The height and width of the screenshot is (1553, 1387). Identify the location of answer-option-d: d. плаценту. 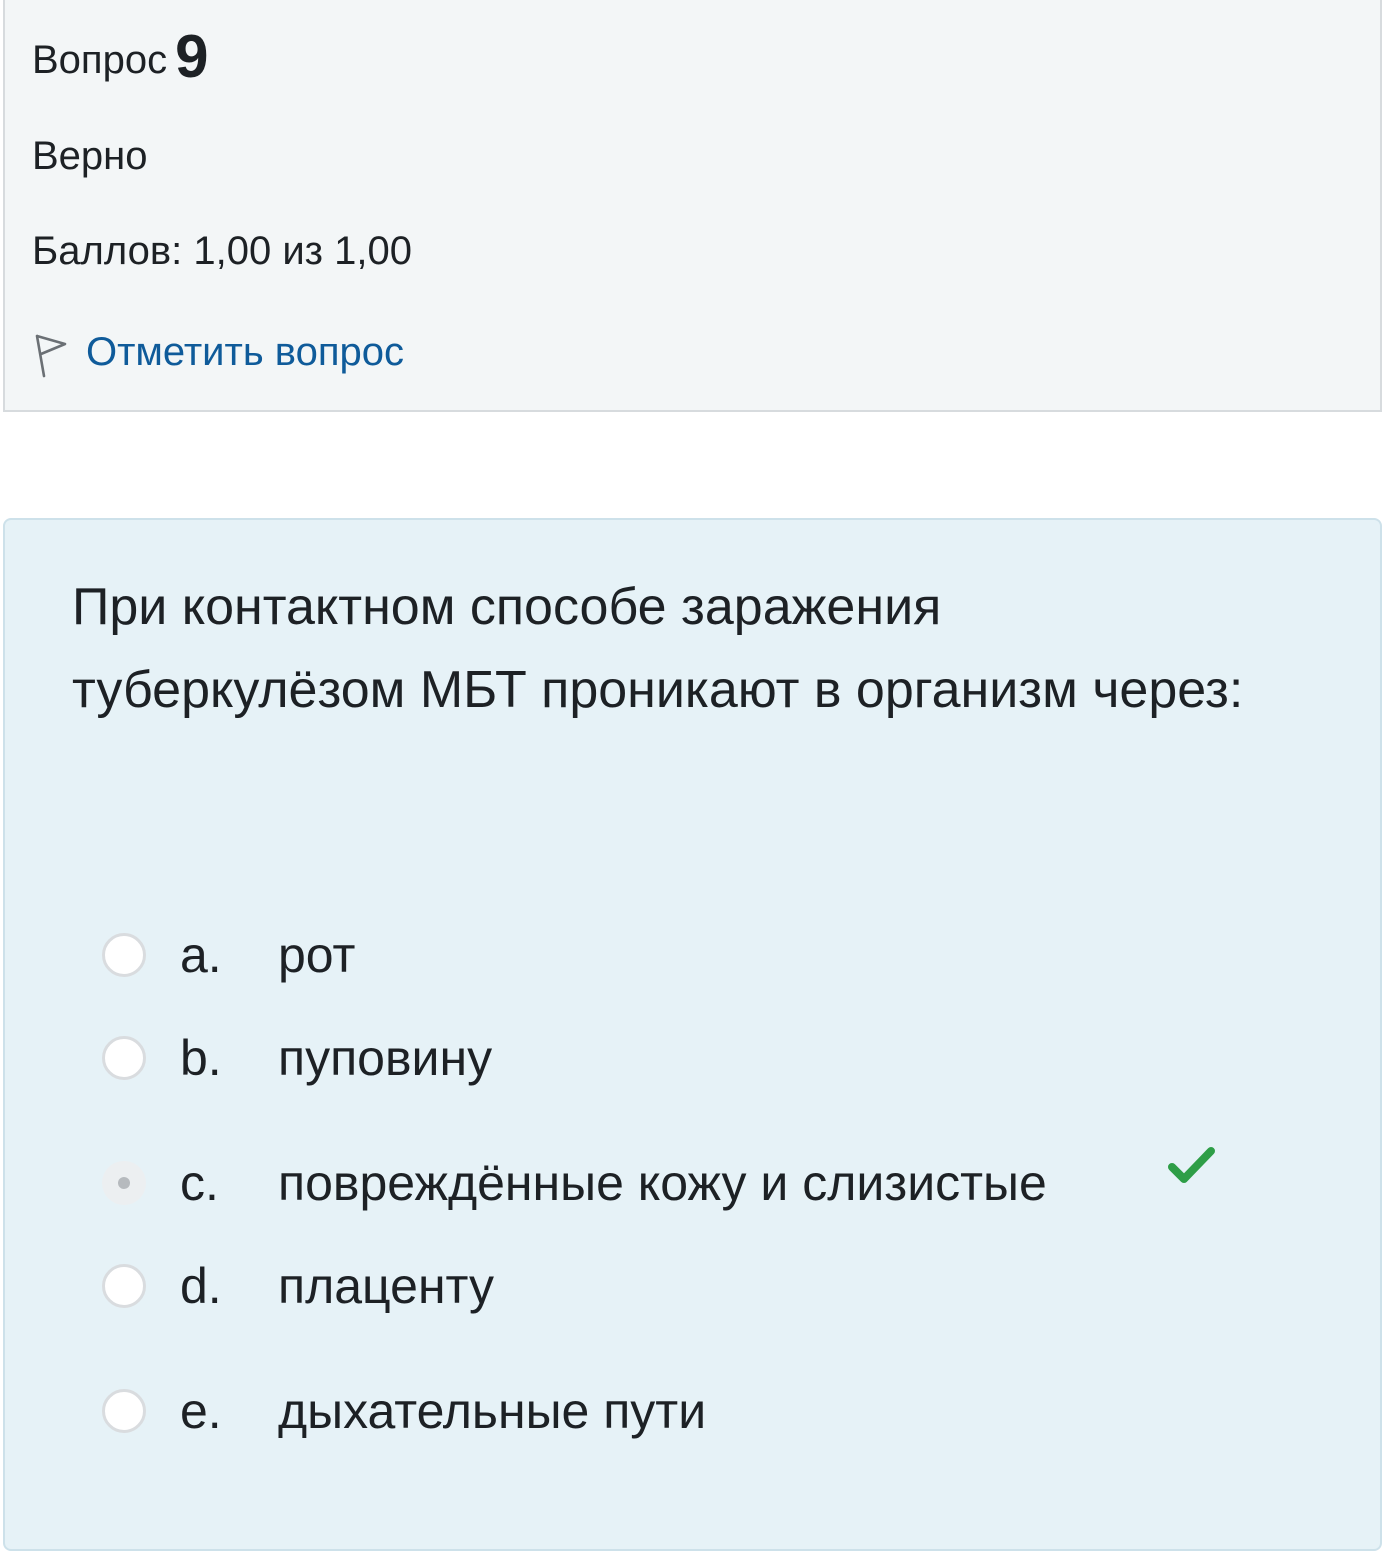
(298, 1286).